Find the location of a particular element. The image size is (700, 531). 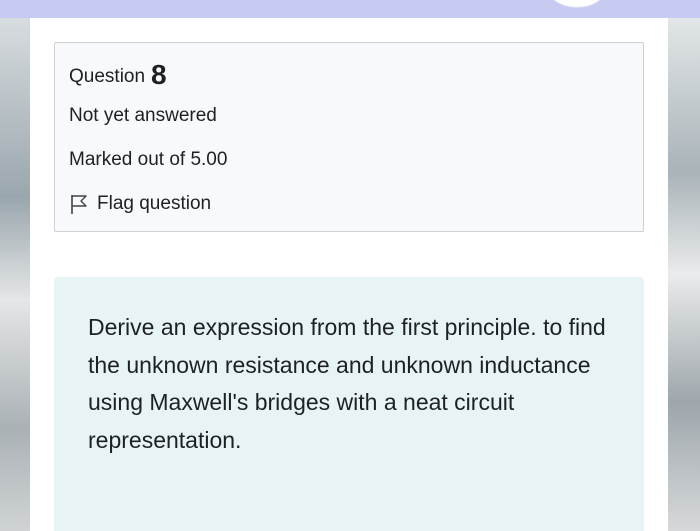

question-marks: Marked out of 5.00 is located at coordinates (148, 159).